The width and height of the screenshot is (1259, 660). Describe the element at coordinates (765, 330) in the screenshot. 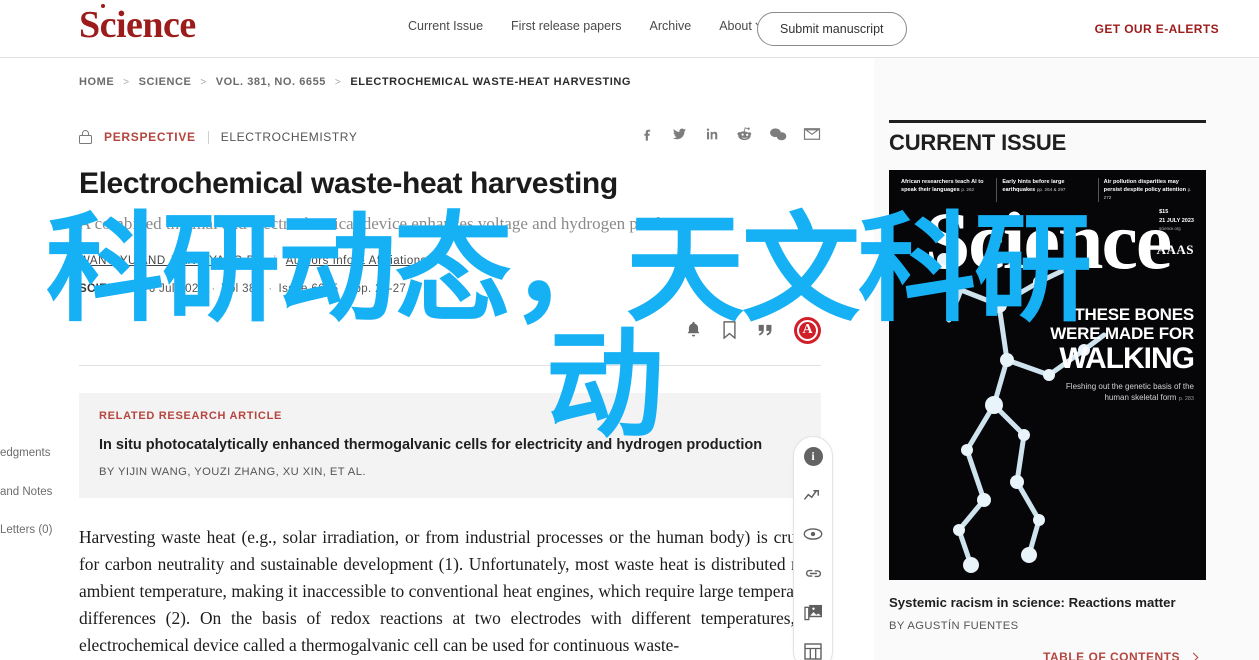

I see `cite-quote-icon` at that location.